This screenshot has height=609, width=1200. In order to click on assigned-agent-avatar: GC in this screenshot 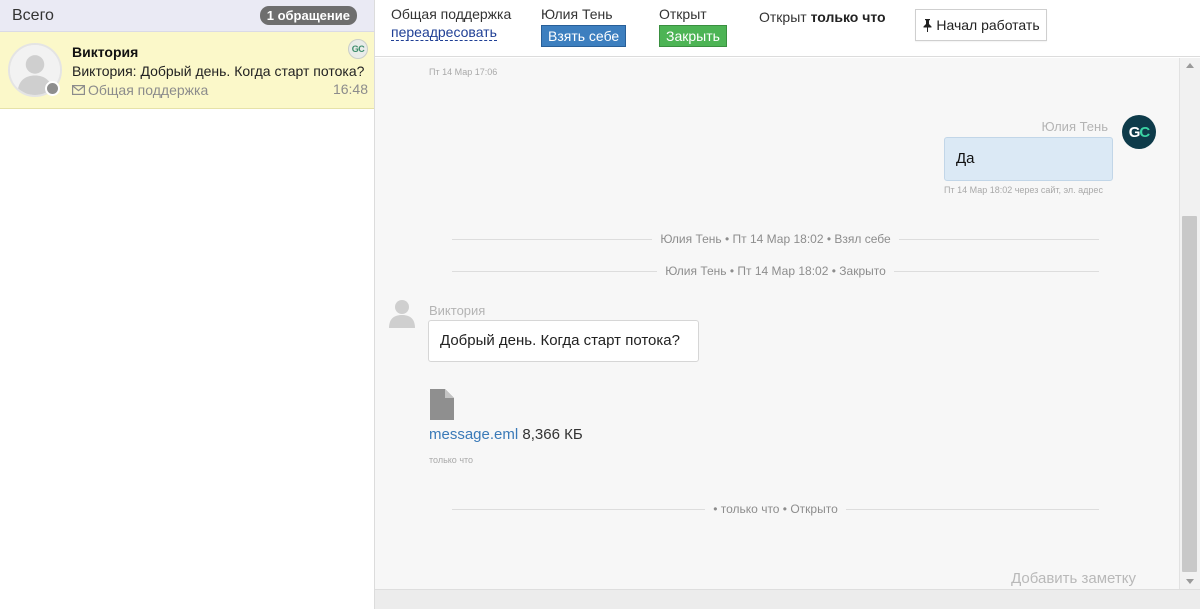, I will do `click(358, 49)`.